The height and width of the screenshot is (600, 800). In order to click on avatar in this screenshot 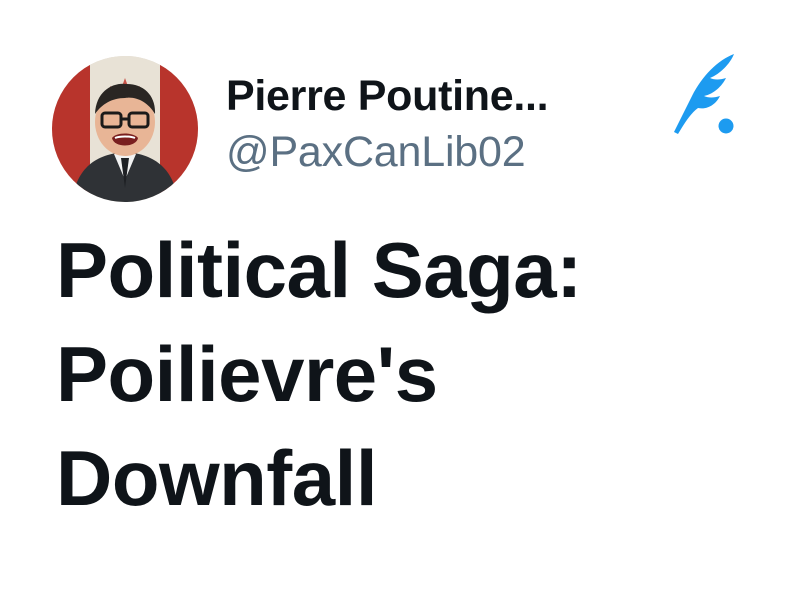, I will do `click(125, 129)`.